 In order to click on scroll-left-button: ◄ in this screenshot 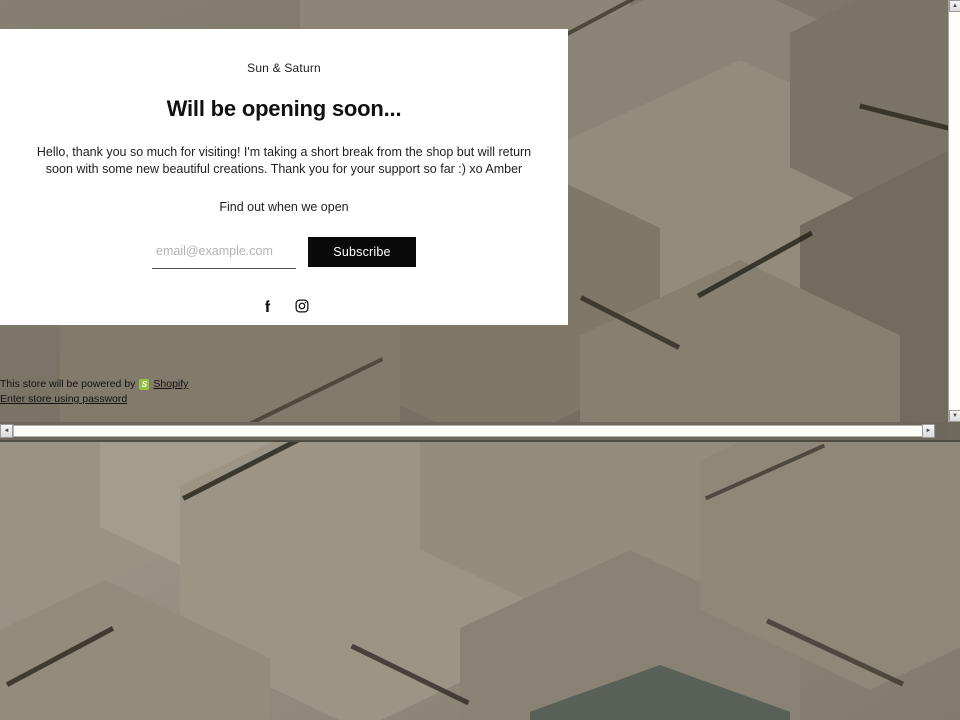, I will do `click(6, 431)`.